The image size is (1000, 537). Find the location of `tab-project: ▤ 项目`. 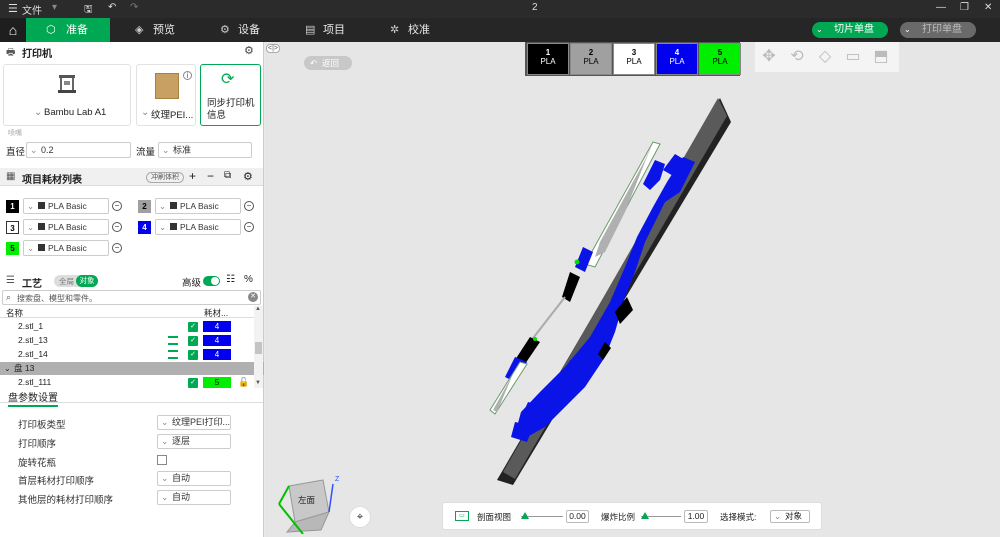

tab-project: ▤ 项目 is located at coordinates (325, 30).